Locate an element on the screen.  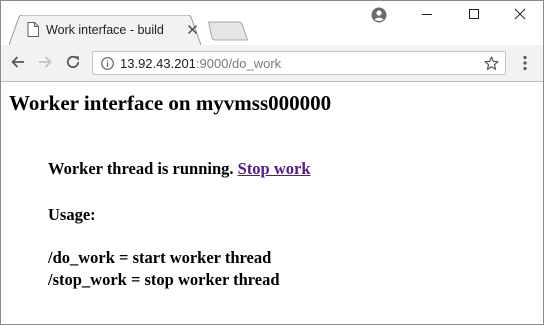
usage-line-stop-work: /stop_work = stop worker thread is located at coordinates (164, 279).